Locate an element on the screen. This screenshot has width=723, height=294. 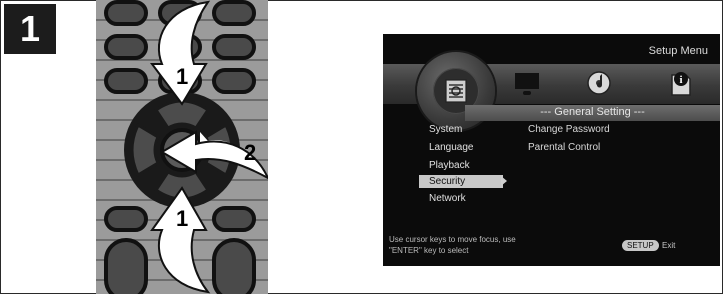
help-hint-line1: Use cursor keys to move focus, use is located at coordinates (452, 239).